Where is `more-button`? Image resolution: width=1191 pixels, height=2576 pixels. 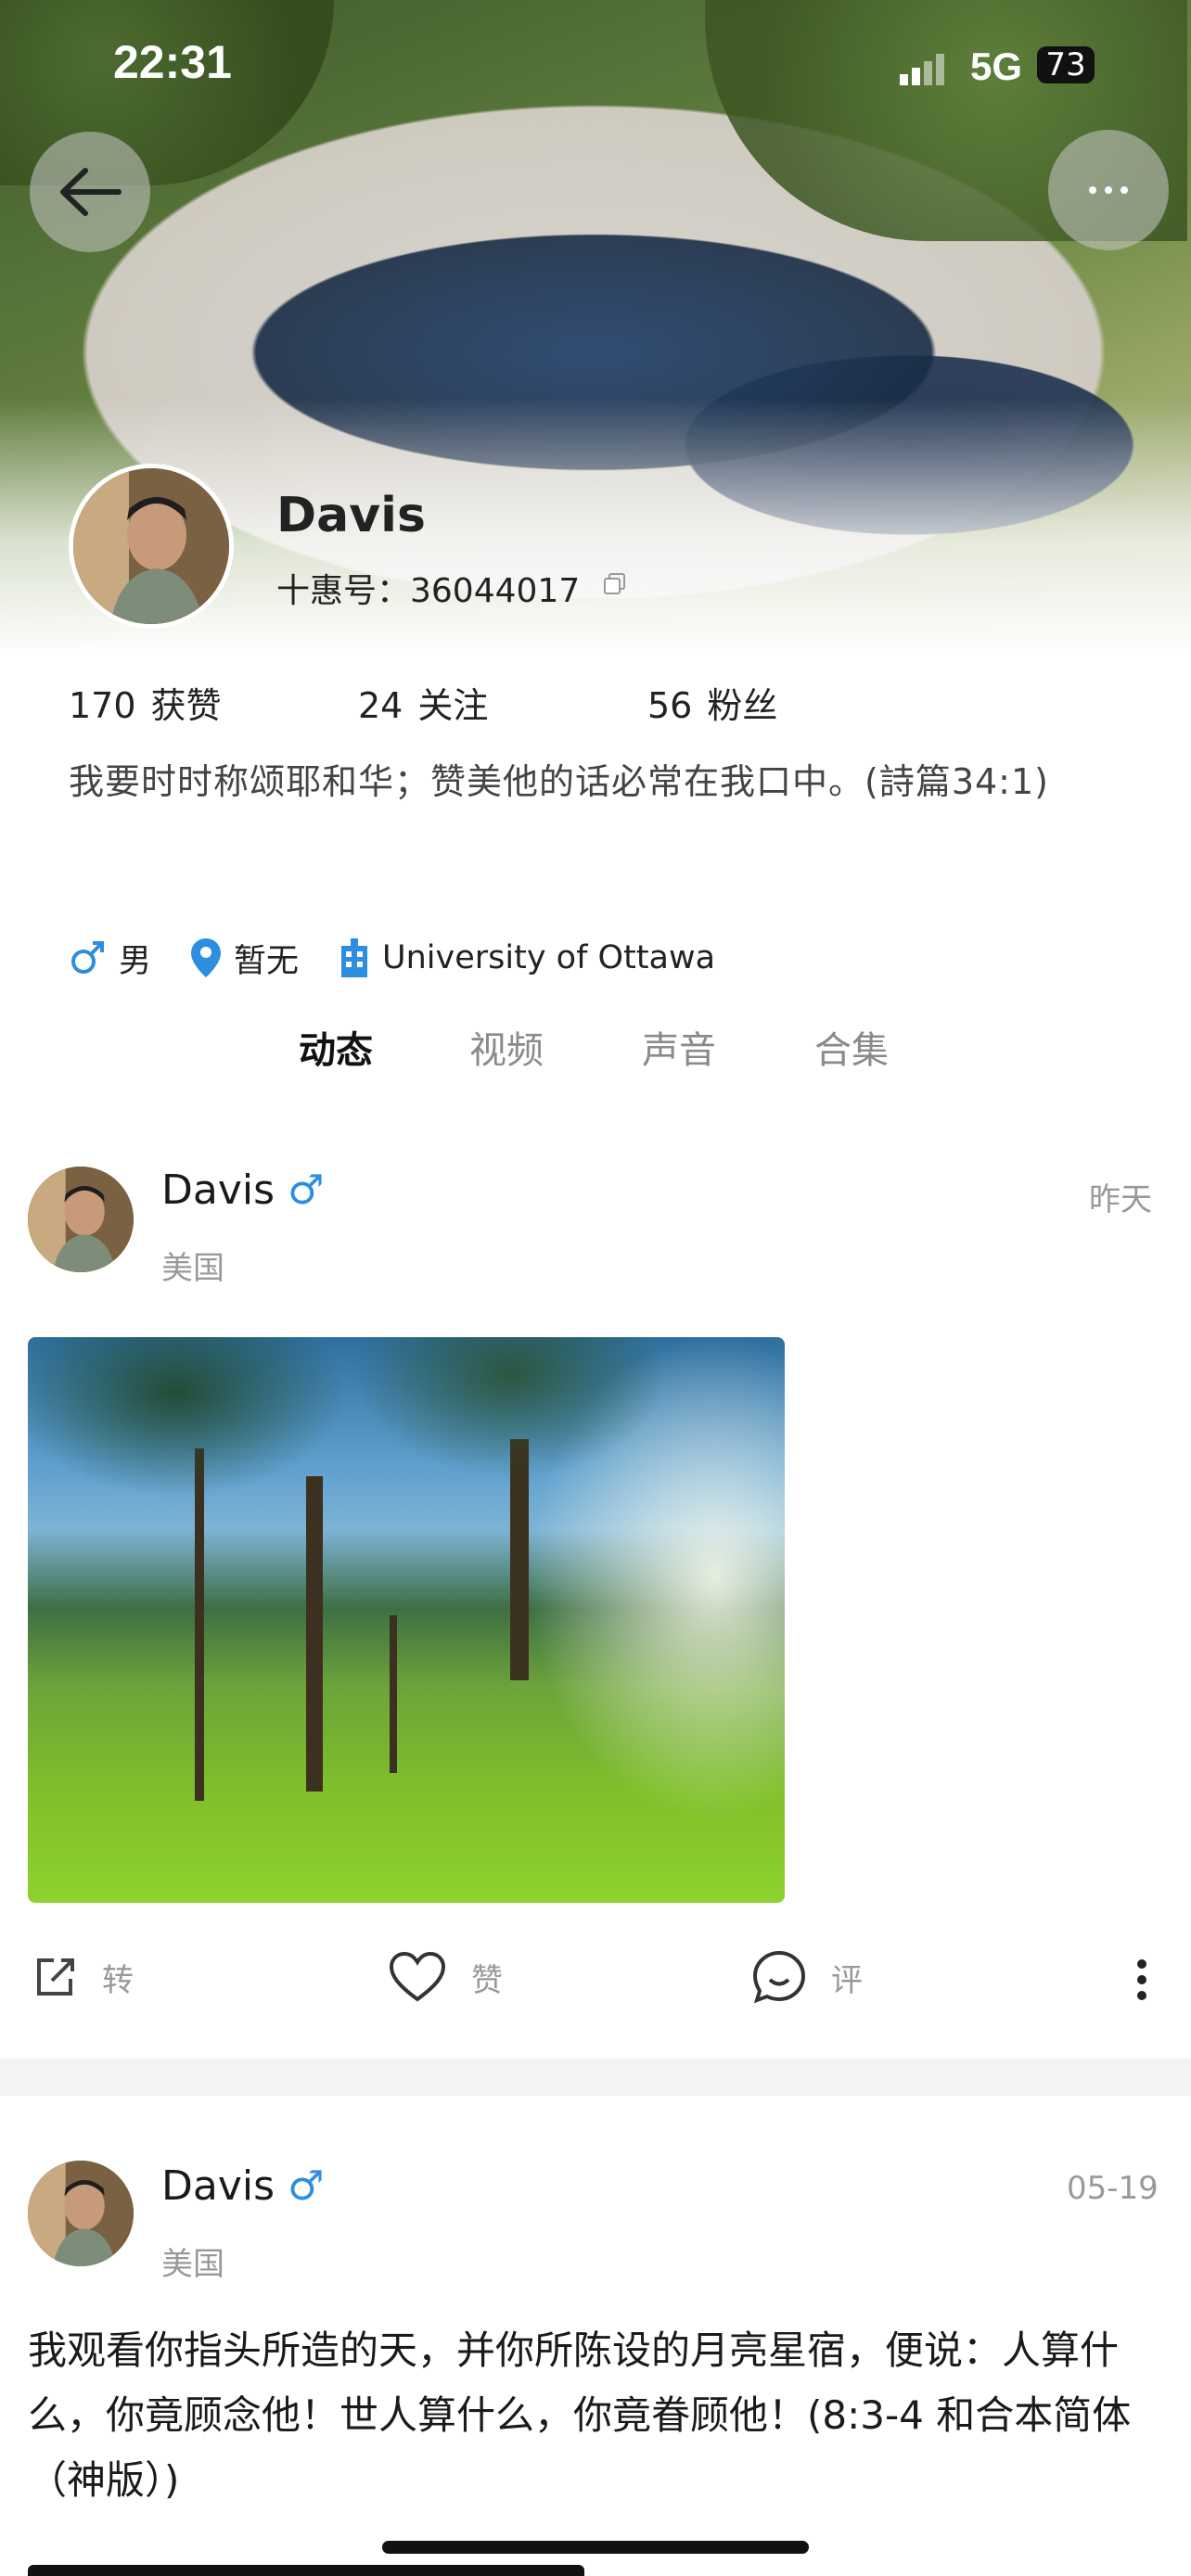
more-button is located at coordinates (1108, 190).